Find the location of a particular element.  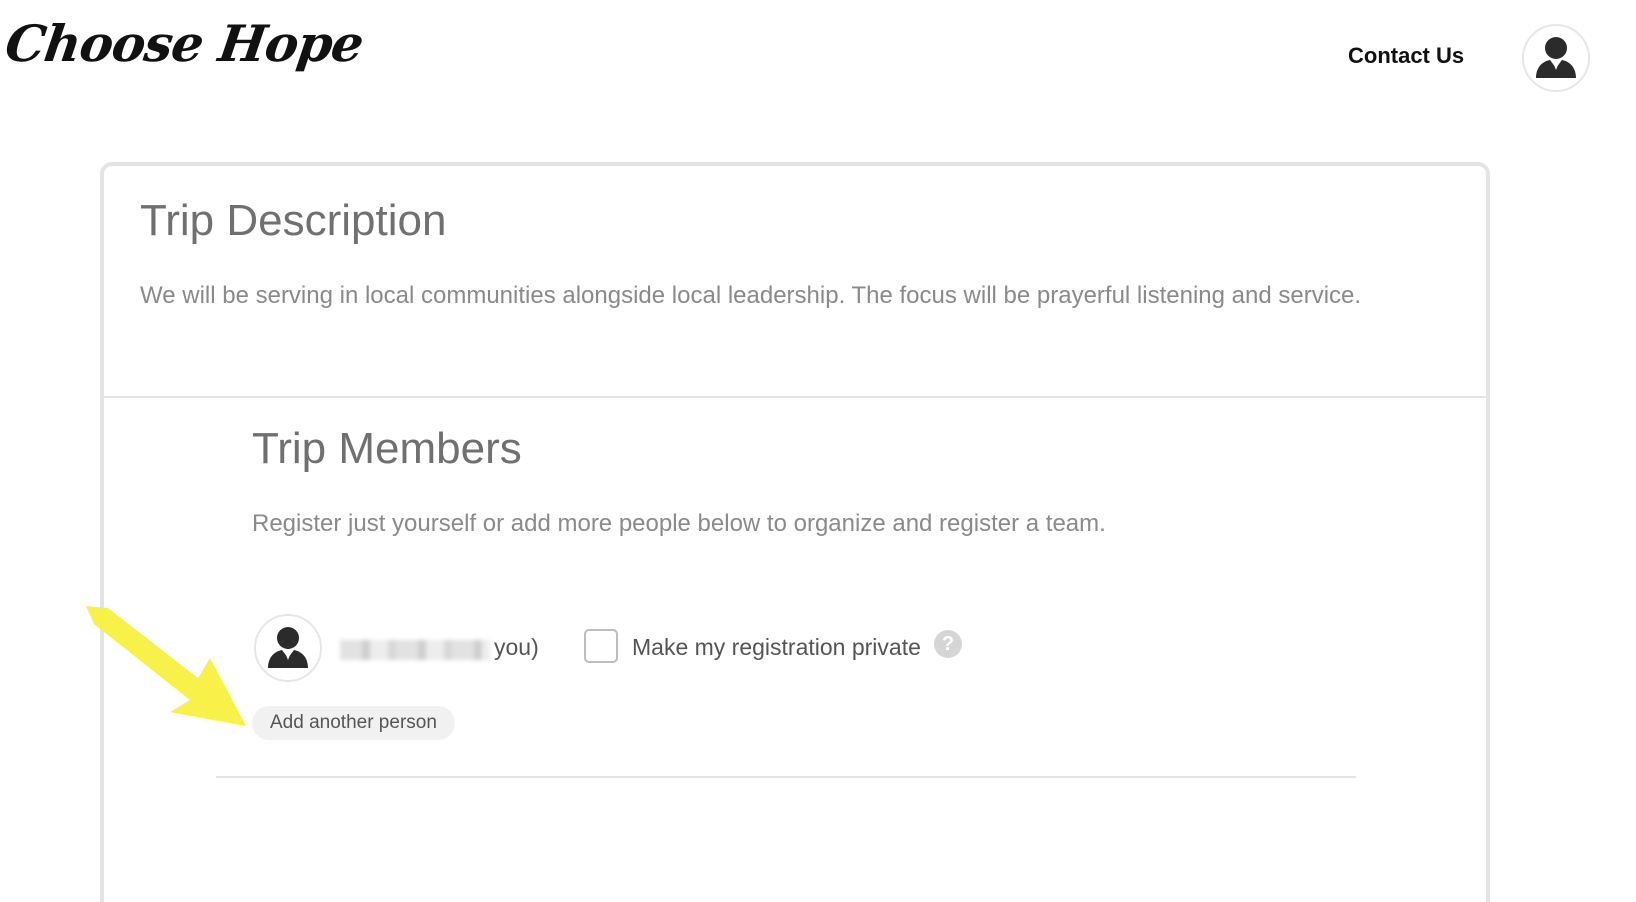

members-divider is located at coordinates (786, 777).